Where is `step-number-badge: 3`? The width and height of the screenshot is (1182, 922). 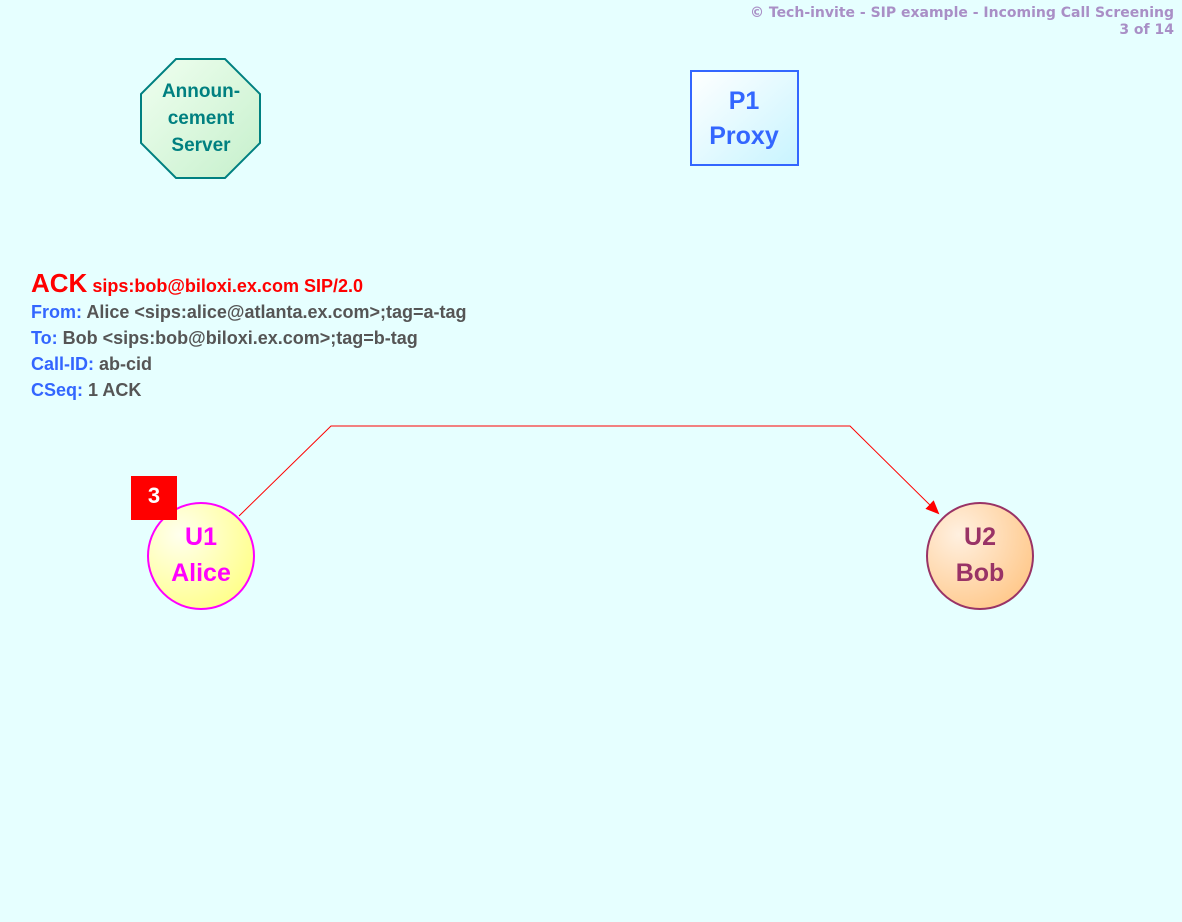 step-number-badge: 3 is located at coordinates (154, 498).